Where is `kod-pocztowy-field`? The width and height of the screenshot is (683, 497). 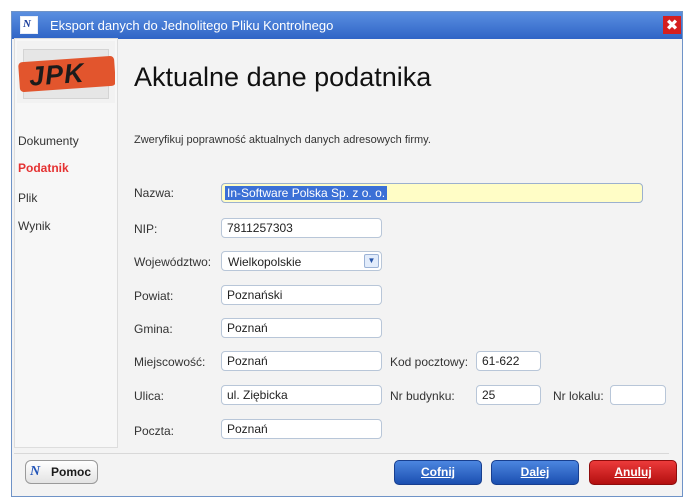
kod-pocztowy-field is located at coordinates (508, 361).